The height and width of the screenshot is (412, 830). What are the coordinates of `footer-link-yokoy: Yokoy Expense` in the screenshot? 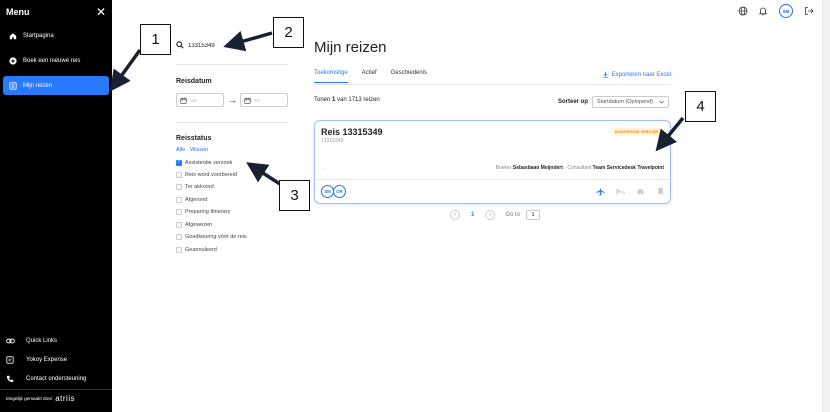 It's located at (57, 360).